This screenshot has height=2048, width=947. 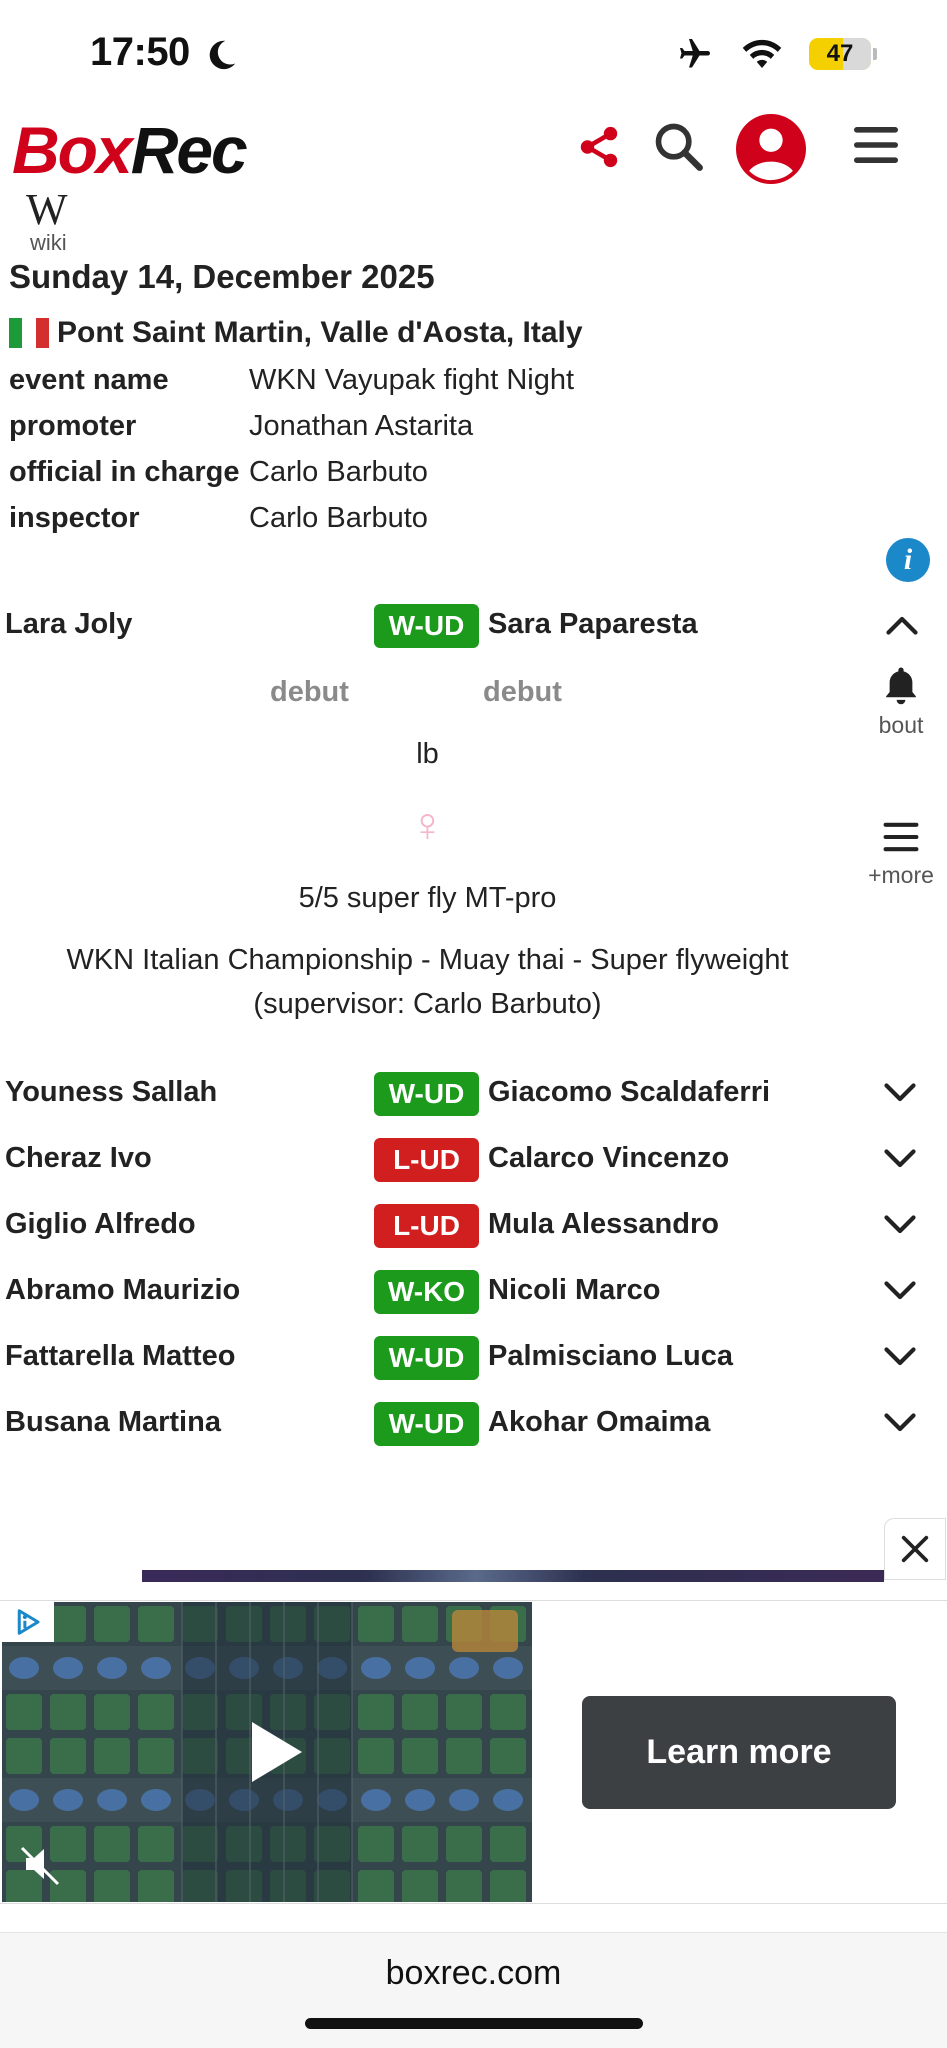 What do you see at coordinates (47, 209) in the screenshot?
I see `wikipedia-icon: W` at bounding box center [47, 209].